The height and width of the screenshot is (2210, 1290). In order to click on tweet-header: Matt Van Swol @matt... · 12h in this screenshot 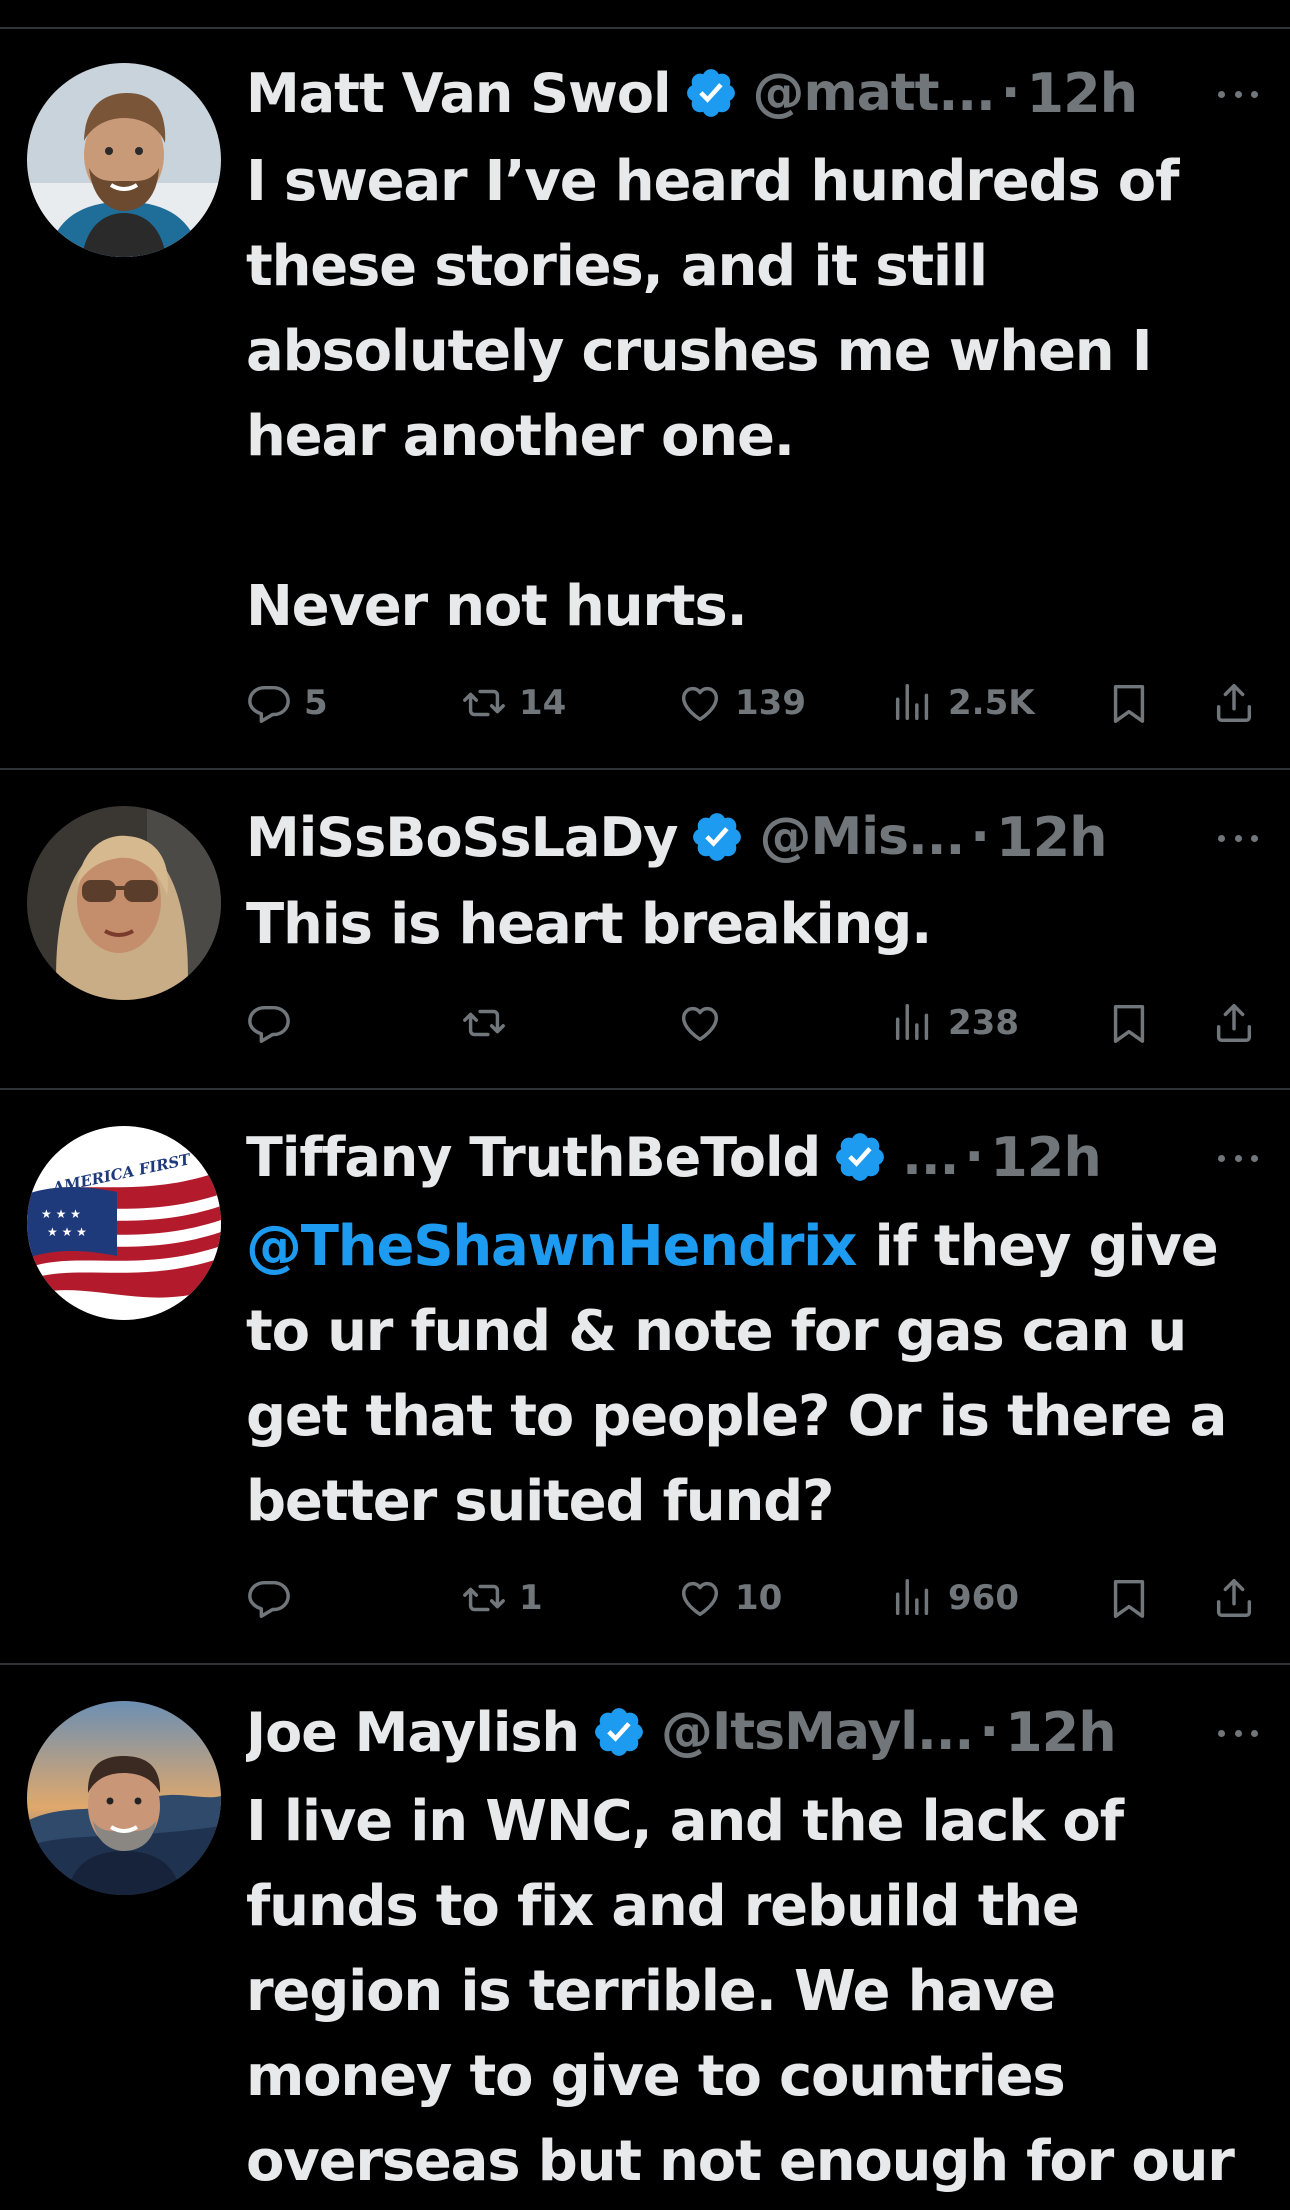, I will do `click(738, 93)`.